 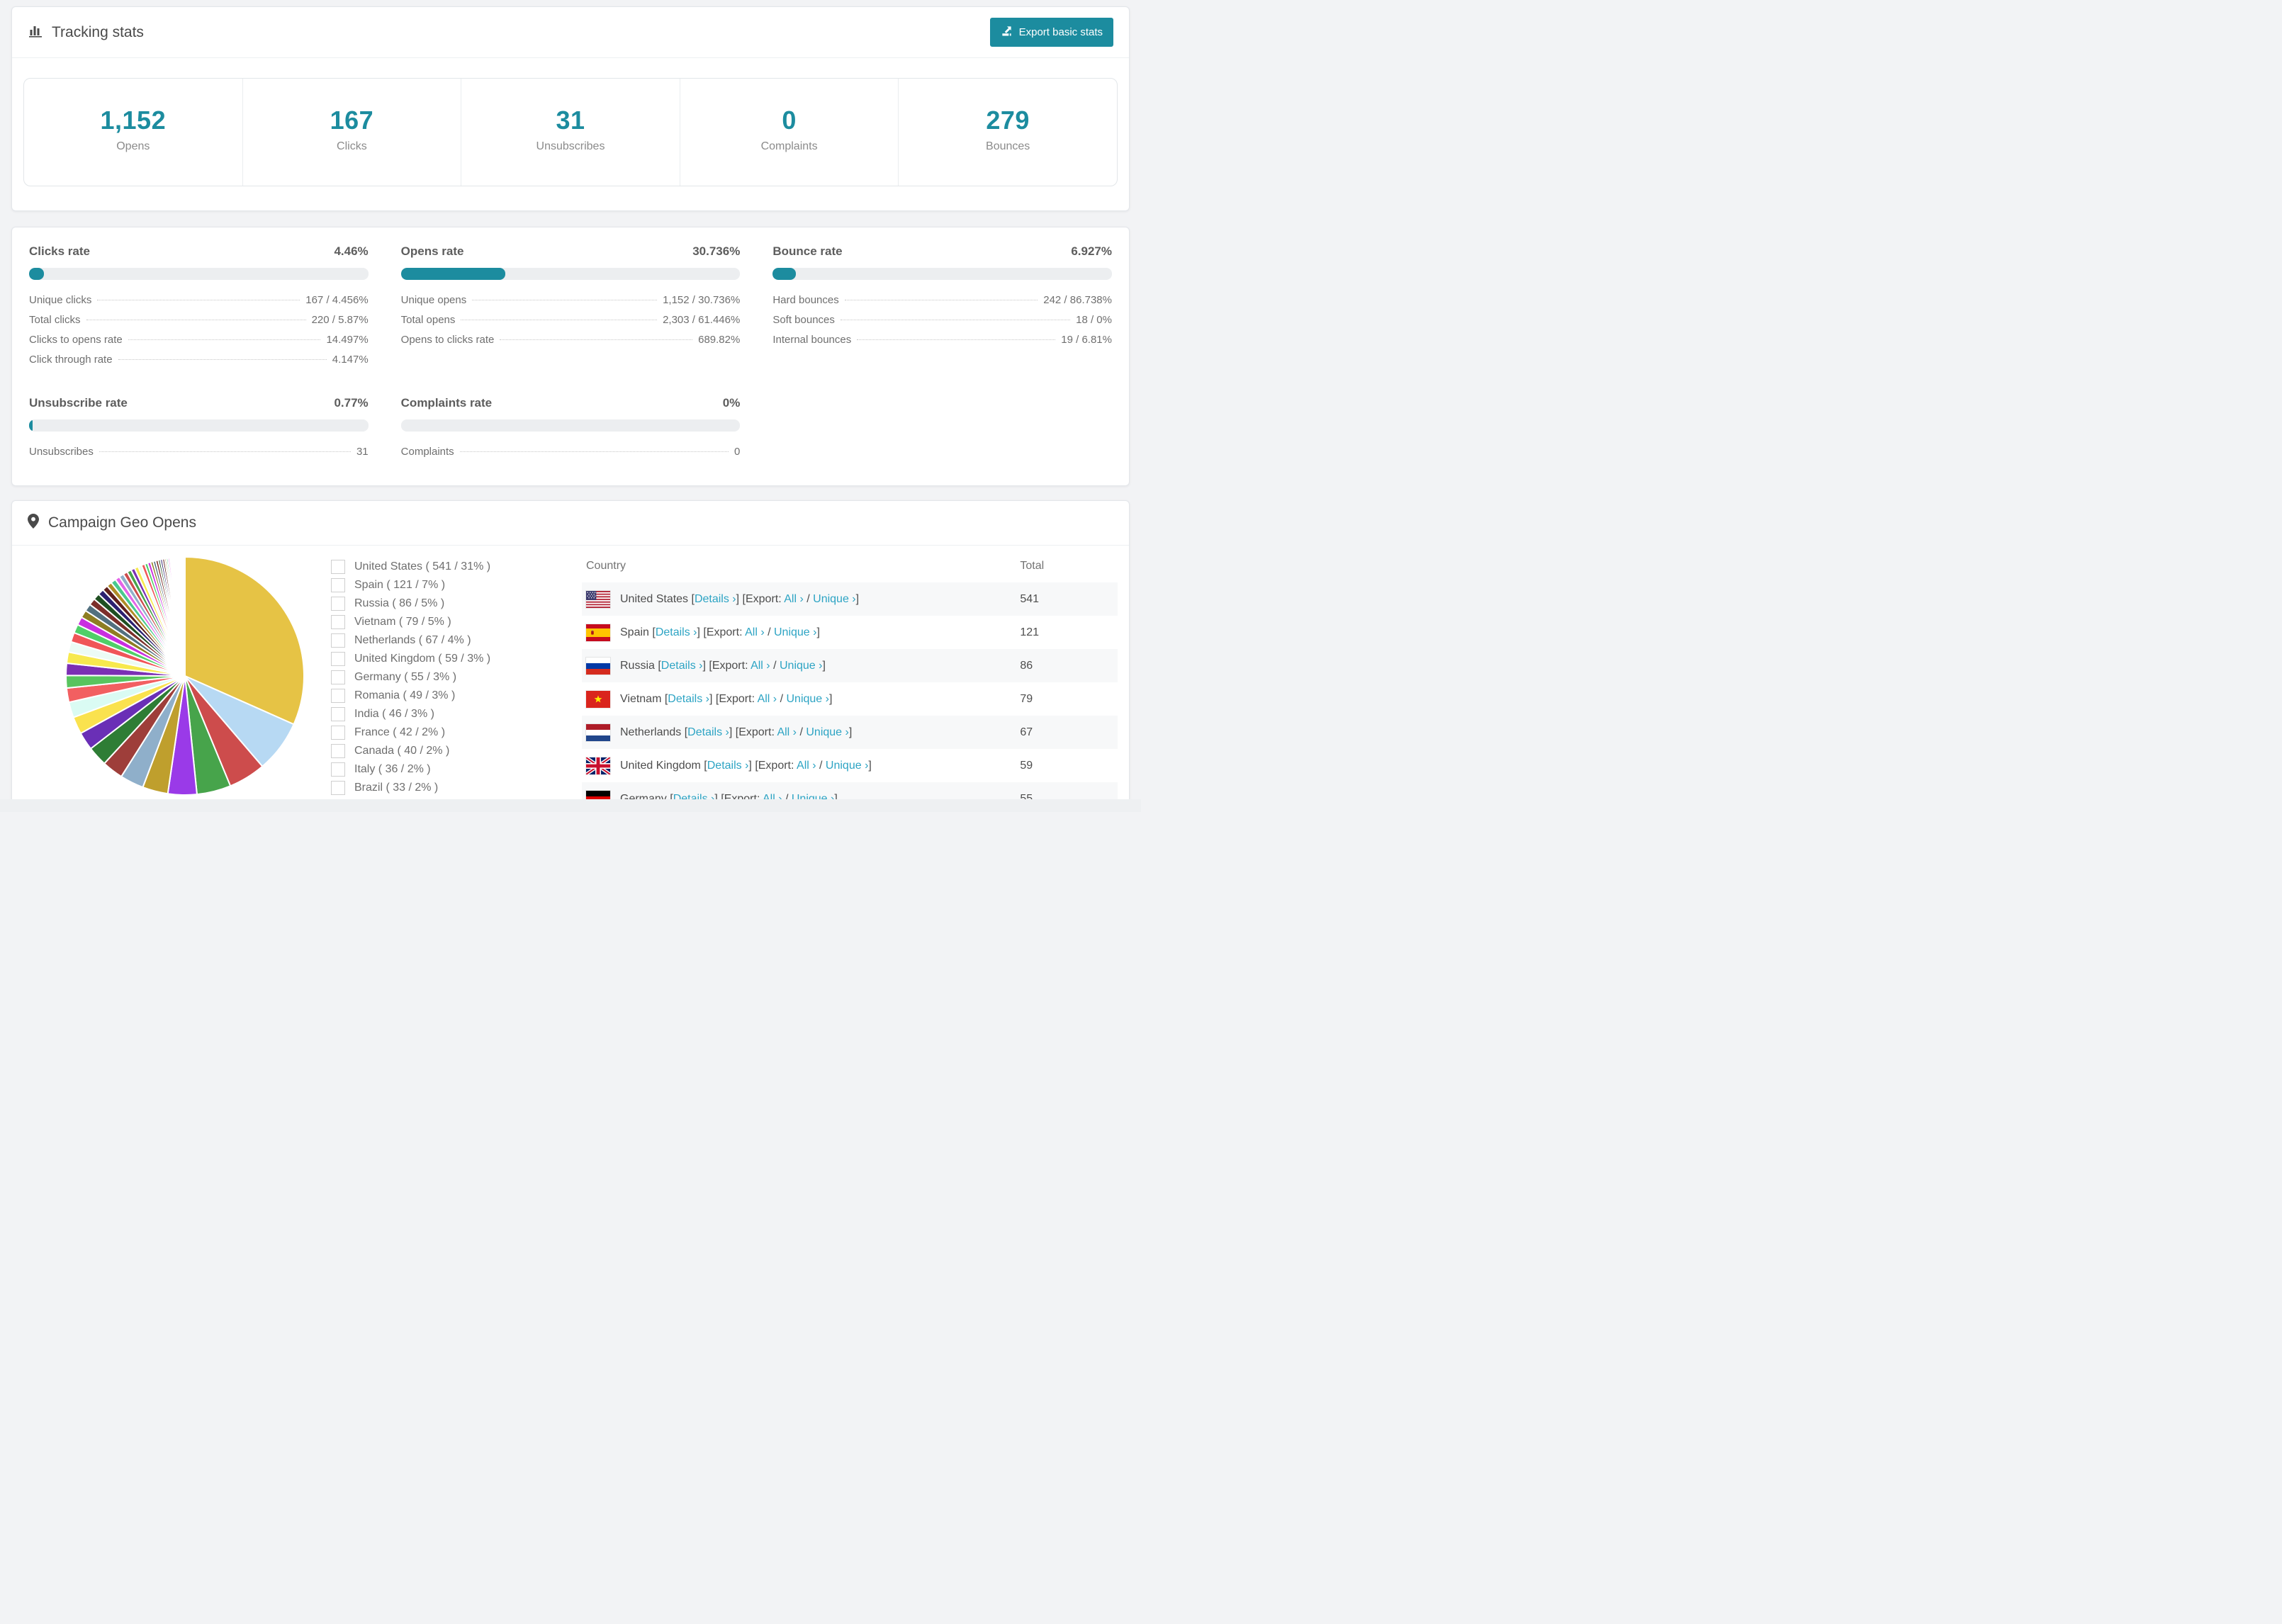 What do you see at coordinates (1008, 120) in the screenshot?
I see `summary-value: 279` at bounding box center [1008, 120].